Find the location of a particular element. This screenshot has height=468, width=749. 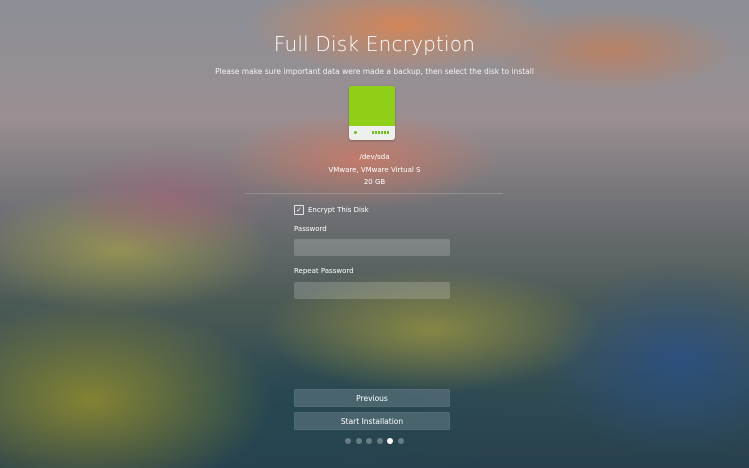

disk-icon-base is located at coordinates (372, 133).